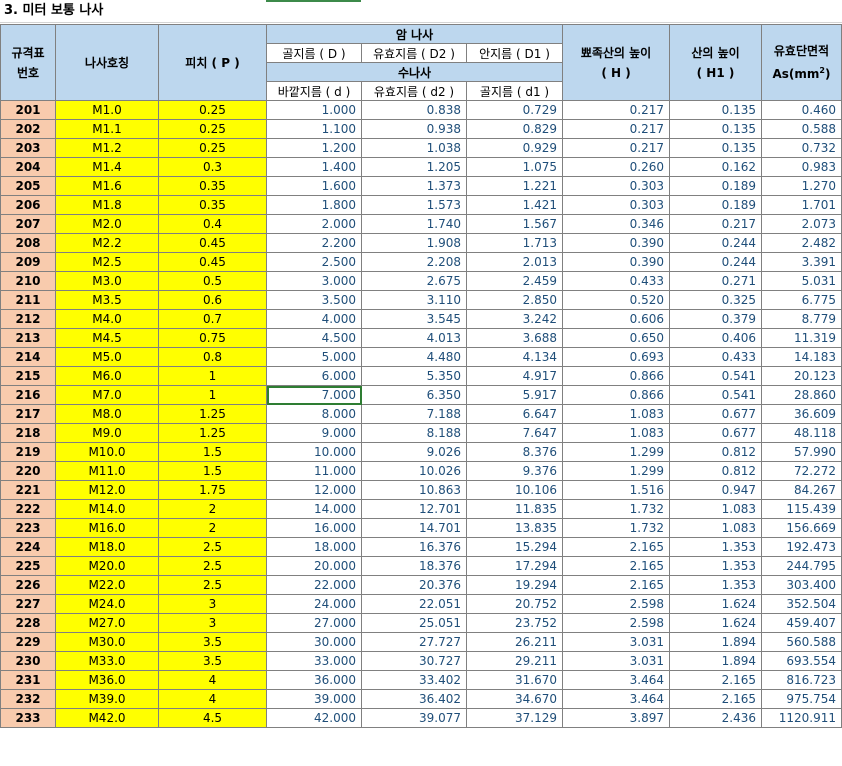  I want to click on major-dia-cell: 36.000, so click(314, 680).